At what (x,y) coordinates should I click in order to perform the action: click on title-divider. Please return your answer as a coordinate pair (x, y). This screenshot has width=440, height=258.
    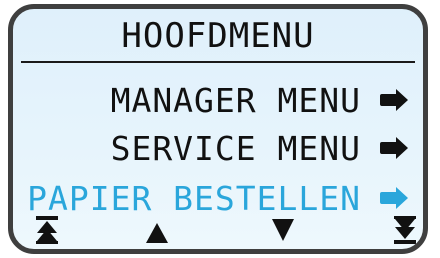
    Looking at the image, I should click on (218, 62).